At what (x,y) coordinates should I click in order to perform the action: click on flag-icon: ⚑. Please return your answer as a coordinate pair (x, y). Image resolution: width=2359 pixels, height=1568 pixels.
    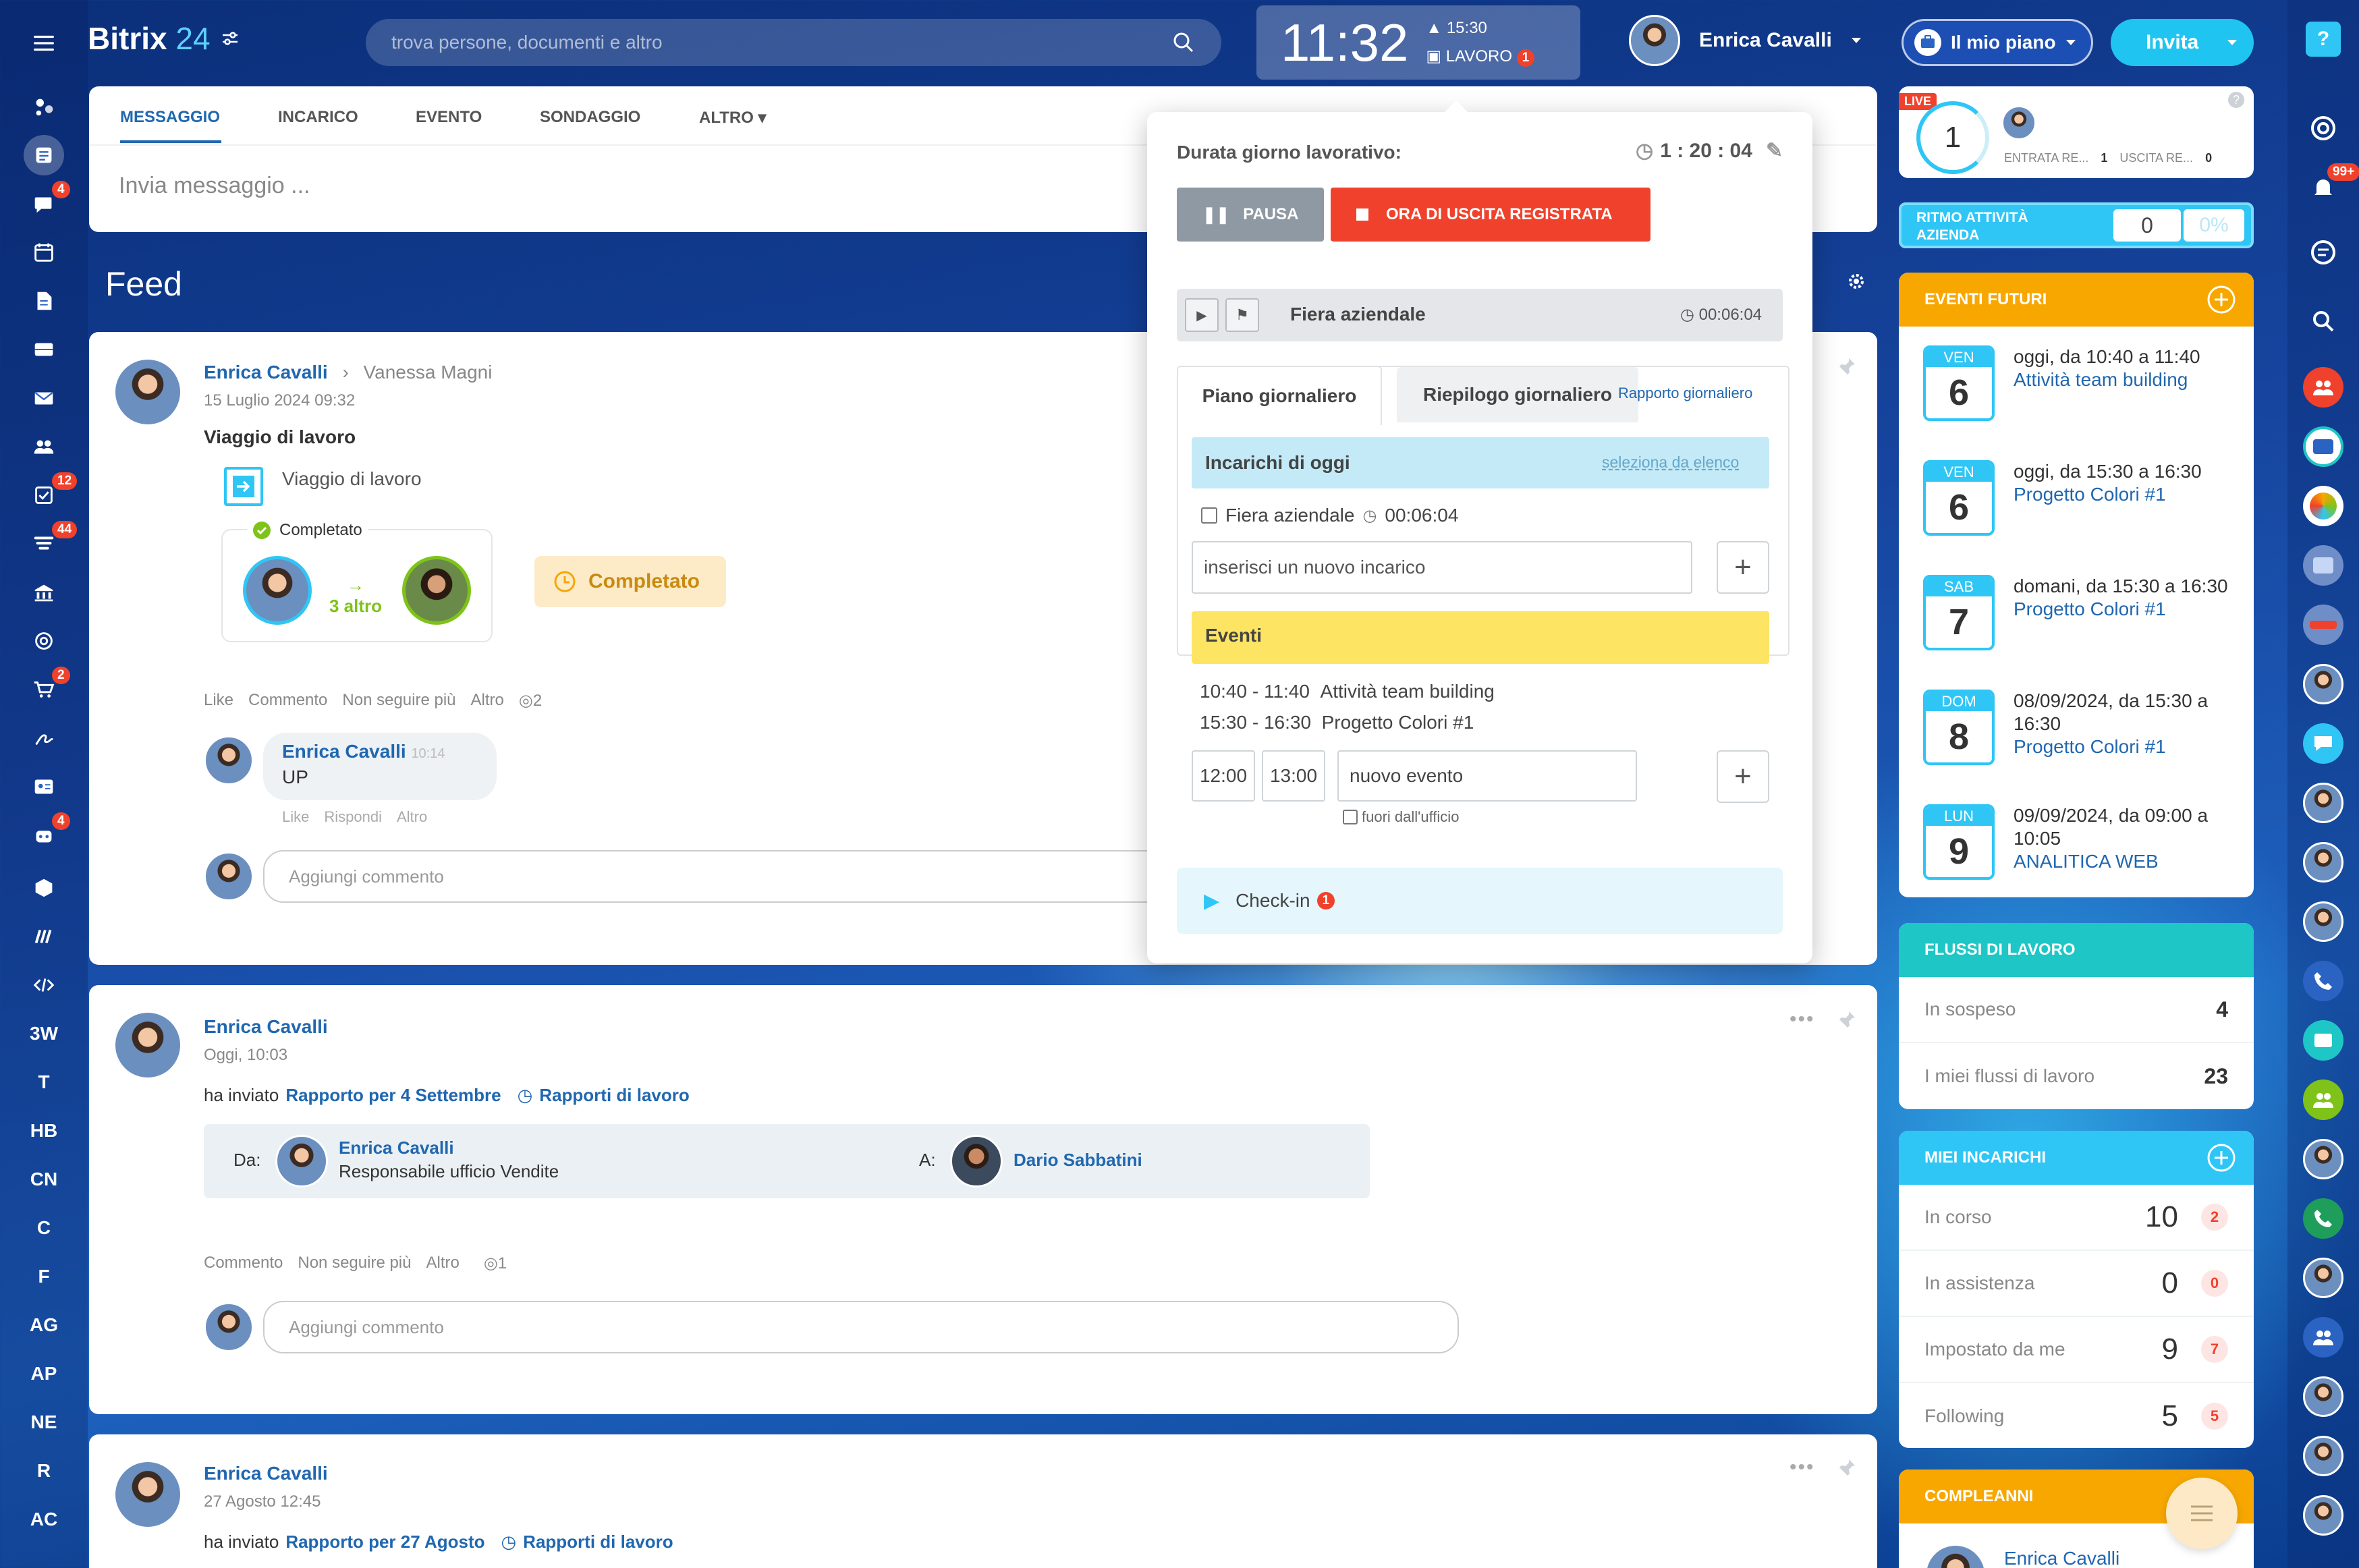
    Looking at the image, I should click on (1242, 315).